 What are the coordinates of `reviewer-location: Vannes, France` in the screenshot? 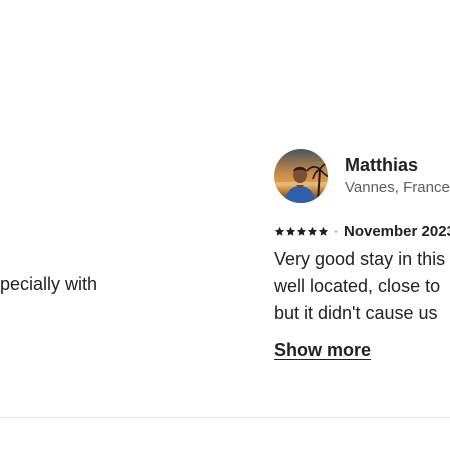 It's located at (397, 187).